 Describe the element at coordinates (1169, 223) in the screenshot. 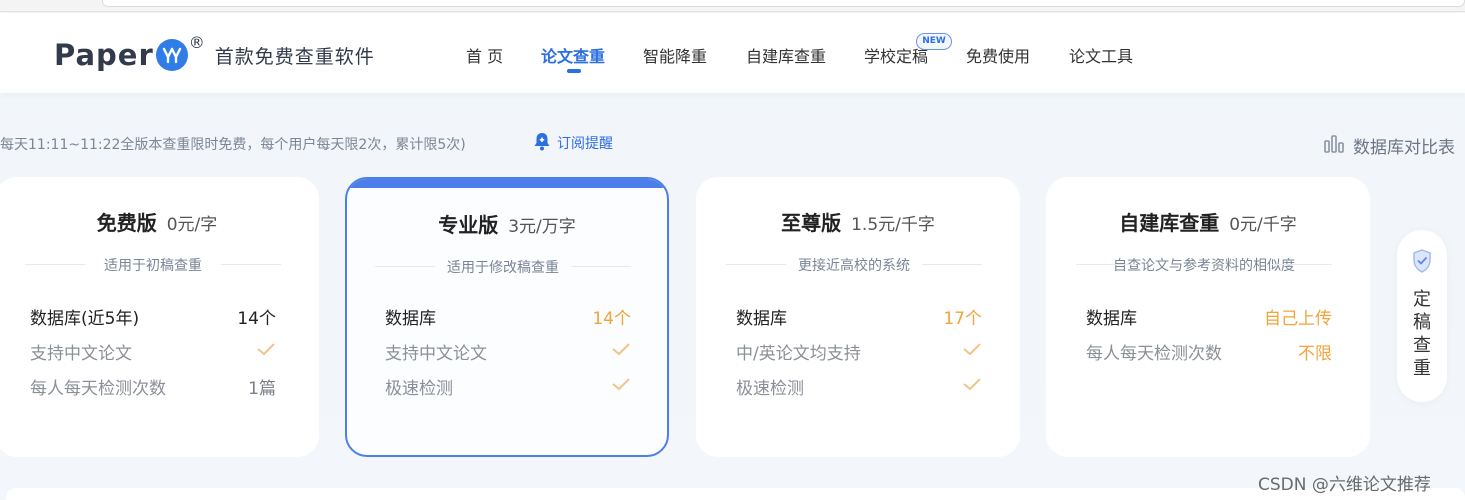

I see `plan-name: 自建库查重` at that location.